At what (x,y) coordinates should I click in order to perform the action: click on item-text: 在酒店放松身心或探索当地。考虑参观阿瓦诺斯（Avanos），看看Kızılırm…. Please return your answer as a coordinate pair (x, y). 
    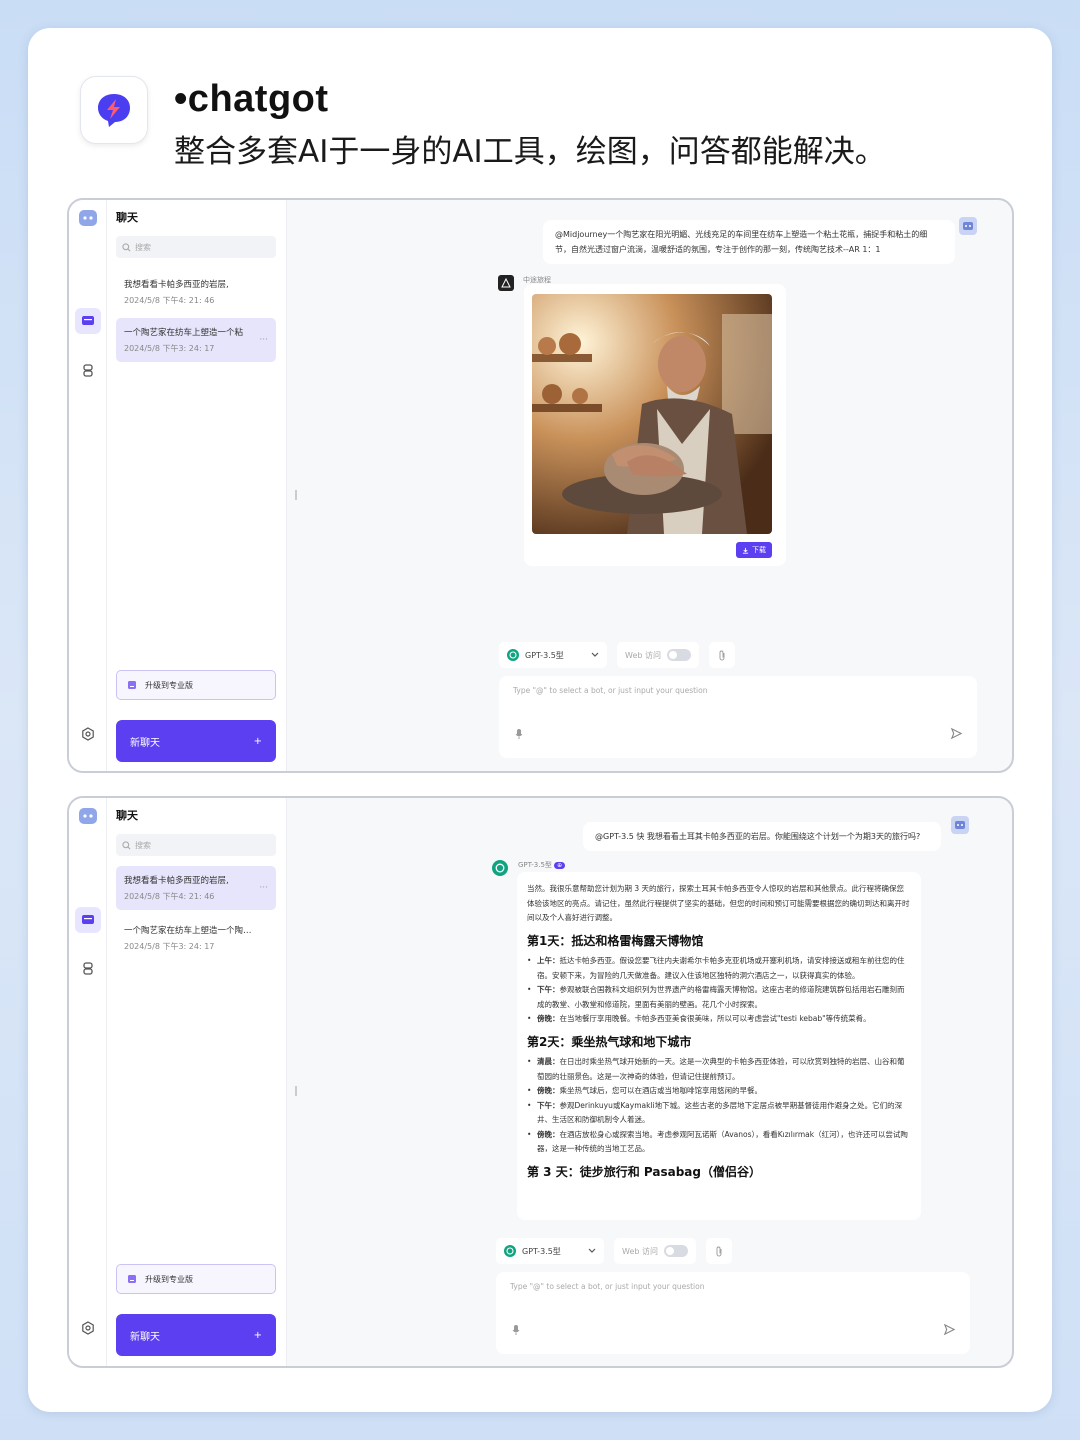
    Looking at the image, I should click on (722, 1141).